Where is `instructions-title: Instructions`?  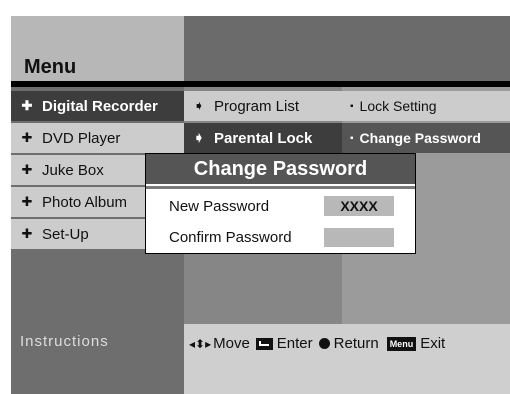
instructions-title: Instructions is located at coordinates (64, 341).